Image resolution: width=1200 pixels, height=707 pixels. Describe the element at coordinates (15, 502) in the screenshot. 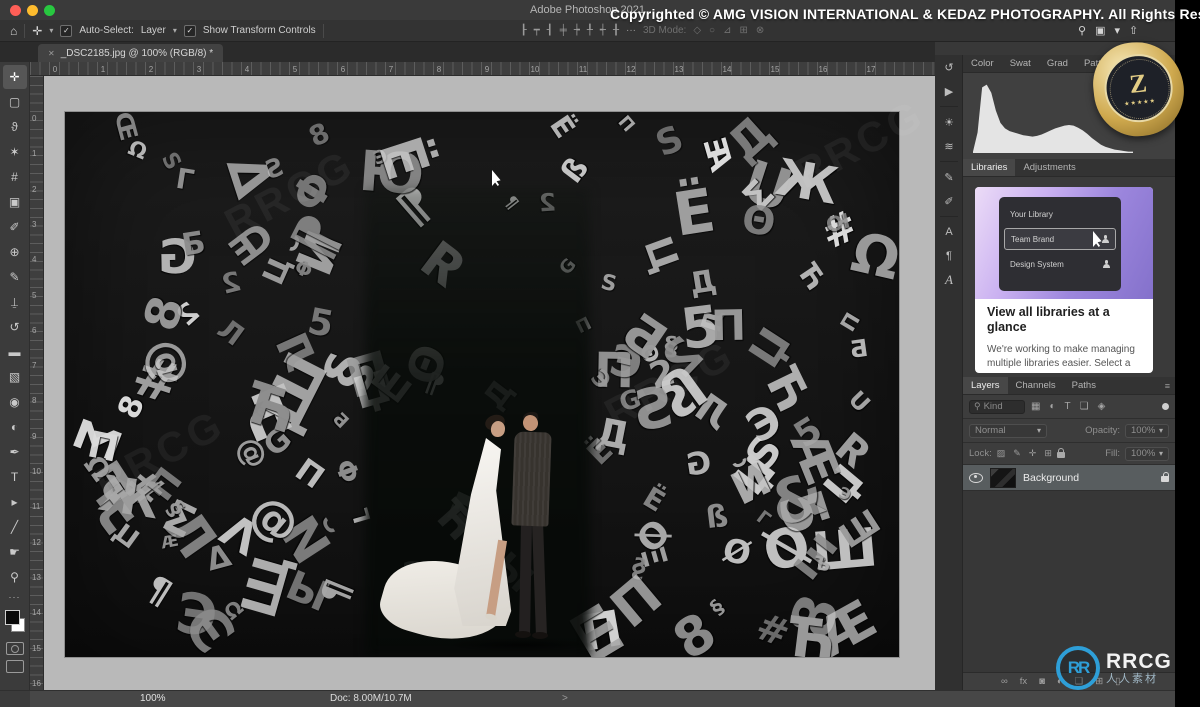

I see `path-selection-tool: ▸` at that location.